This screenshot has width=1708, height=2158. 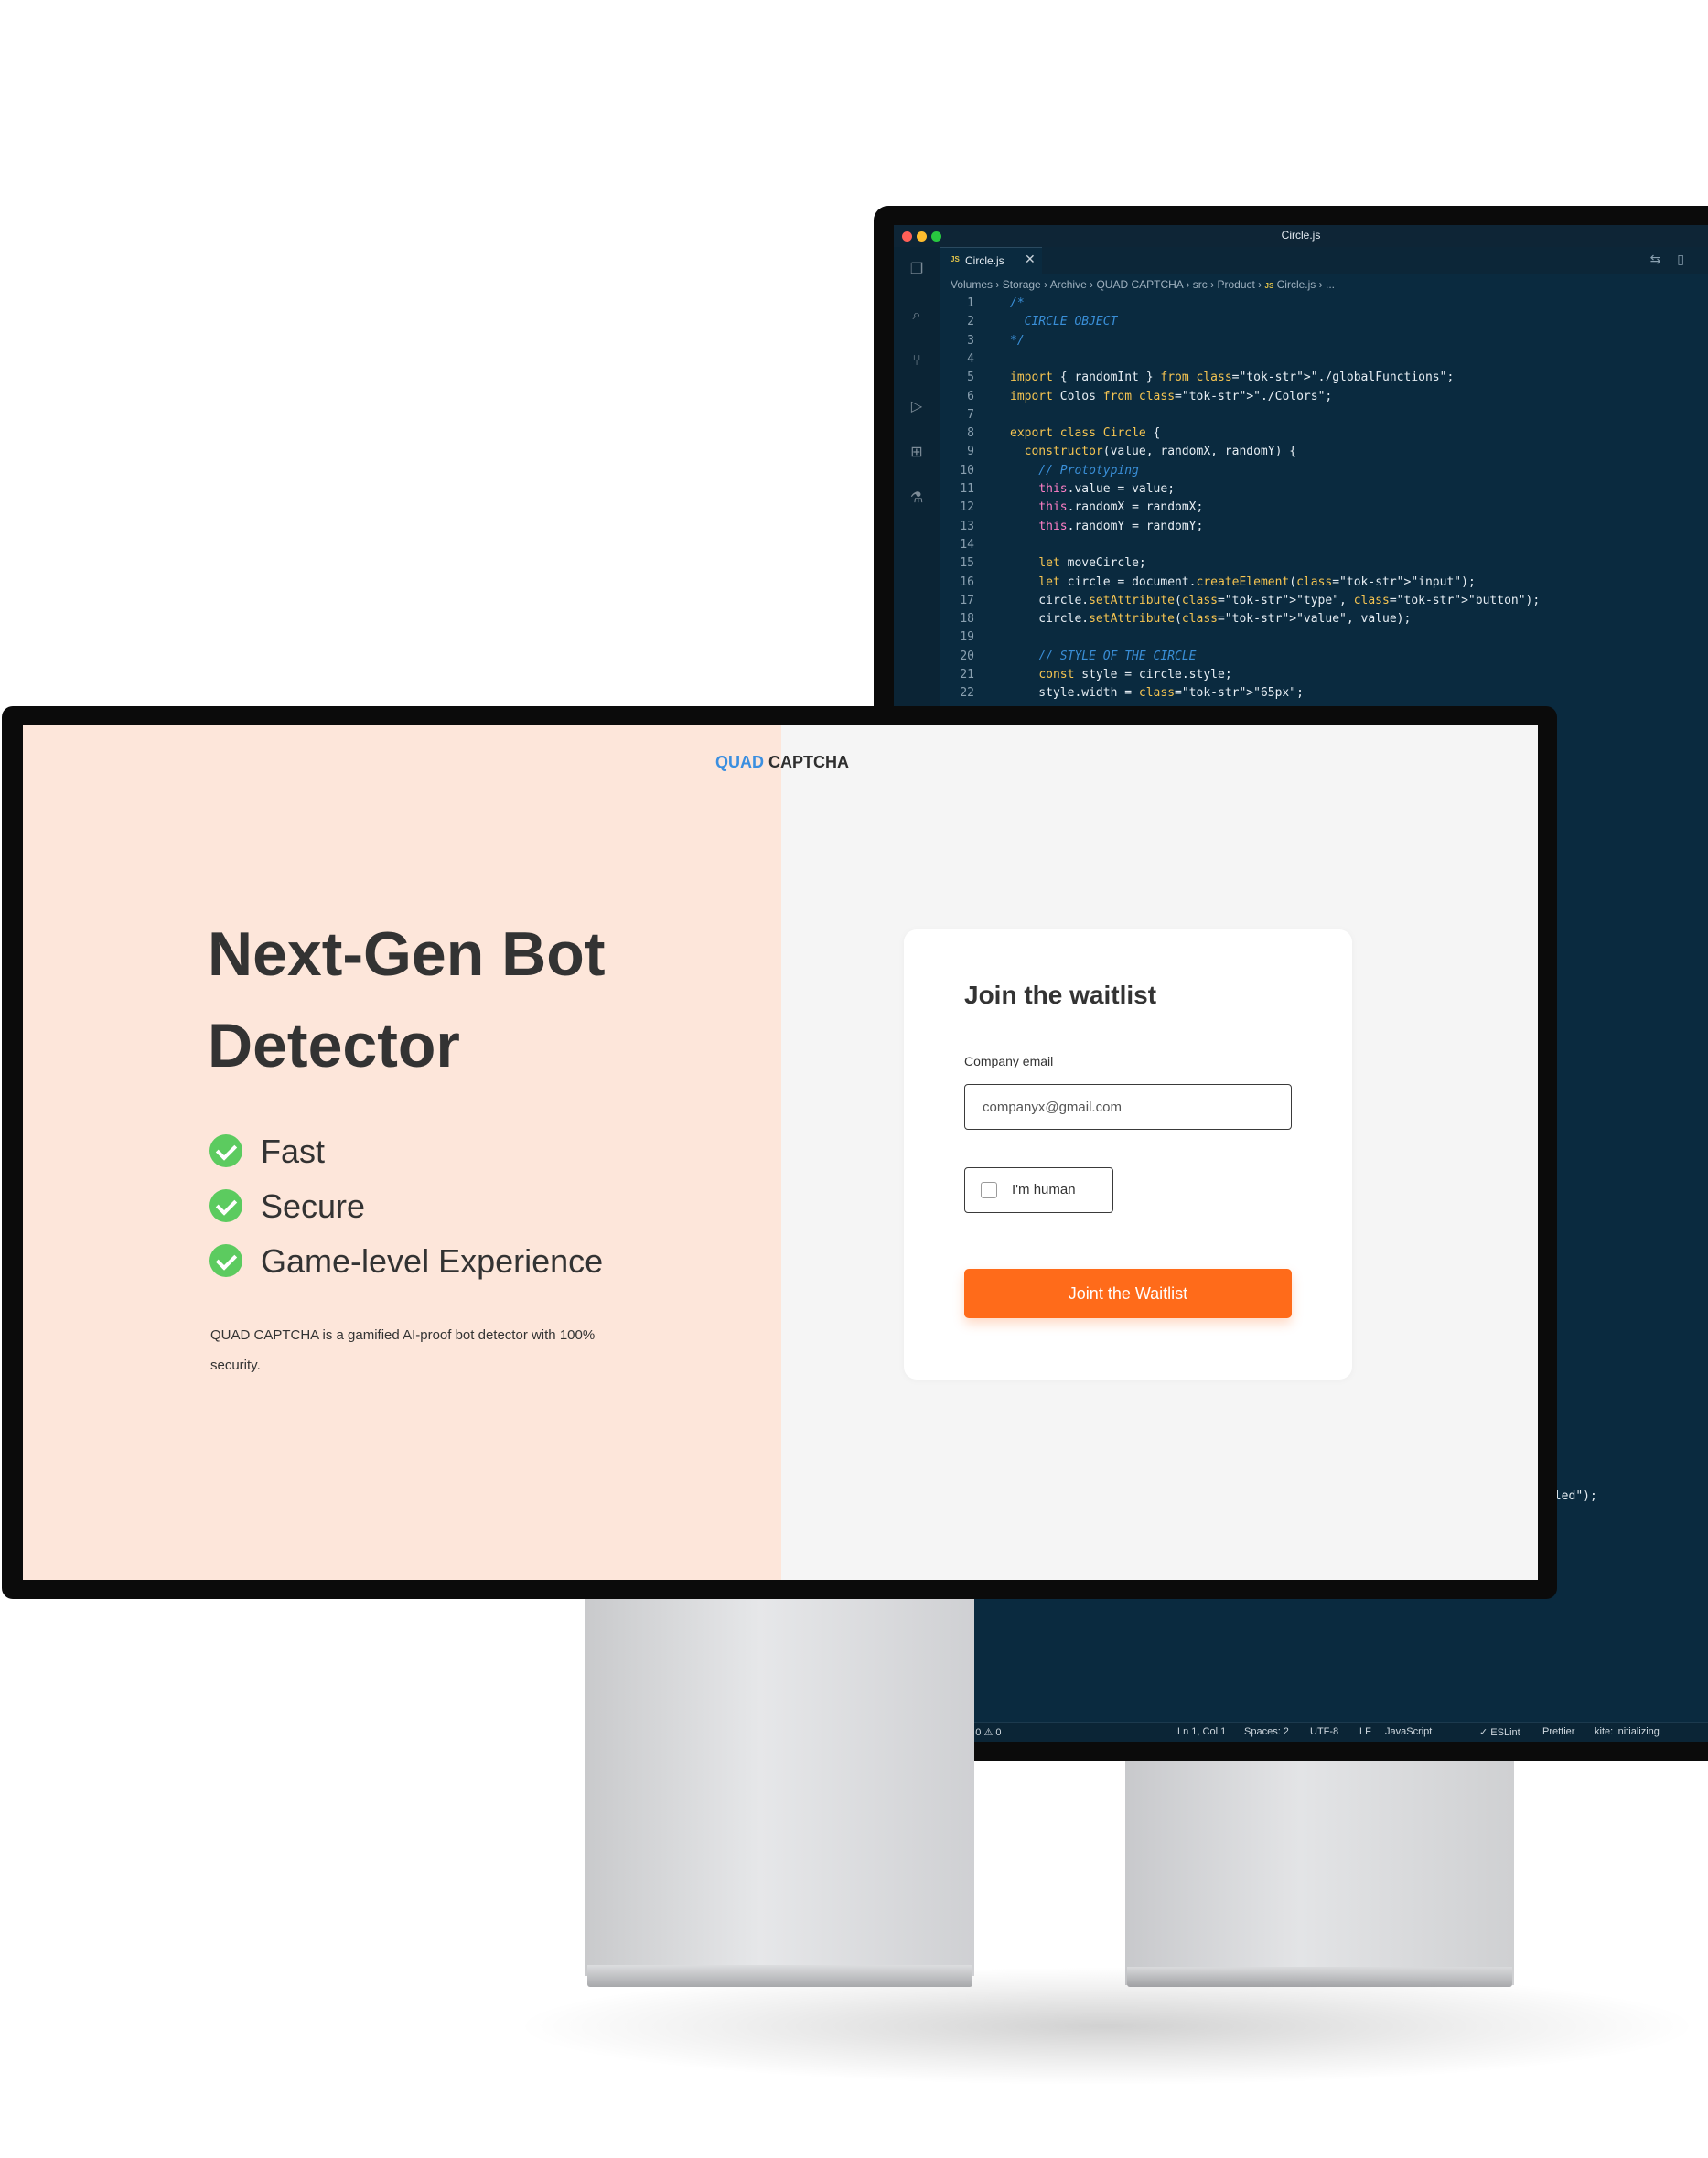 I want to click on kite-status: kite: initializing, so click(x=1627, y=1731).